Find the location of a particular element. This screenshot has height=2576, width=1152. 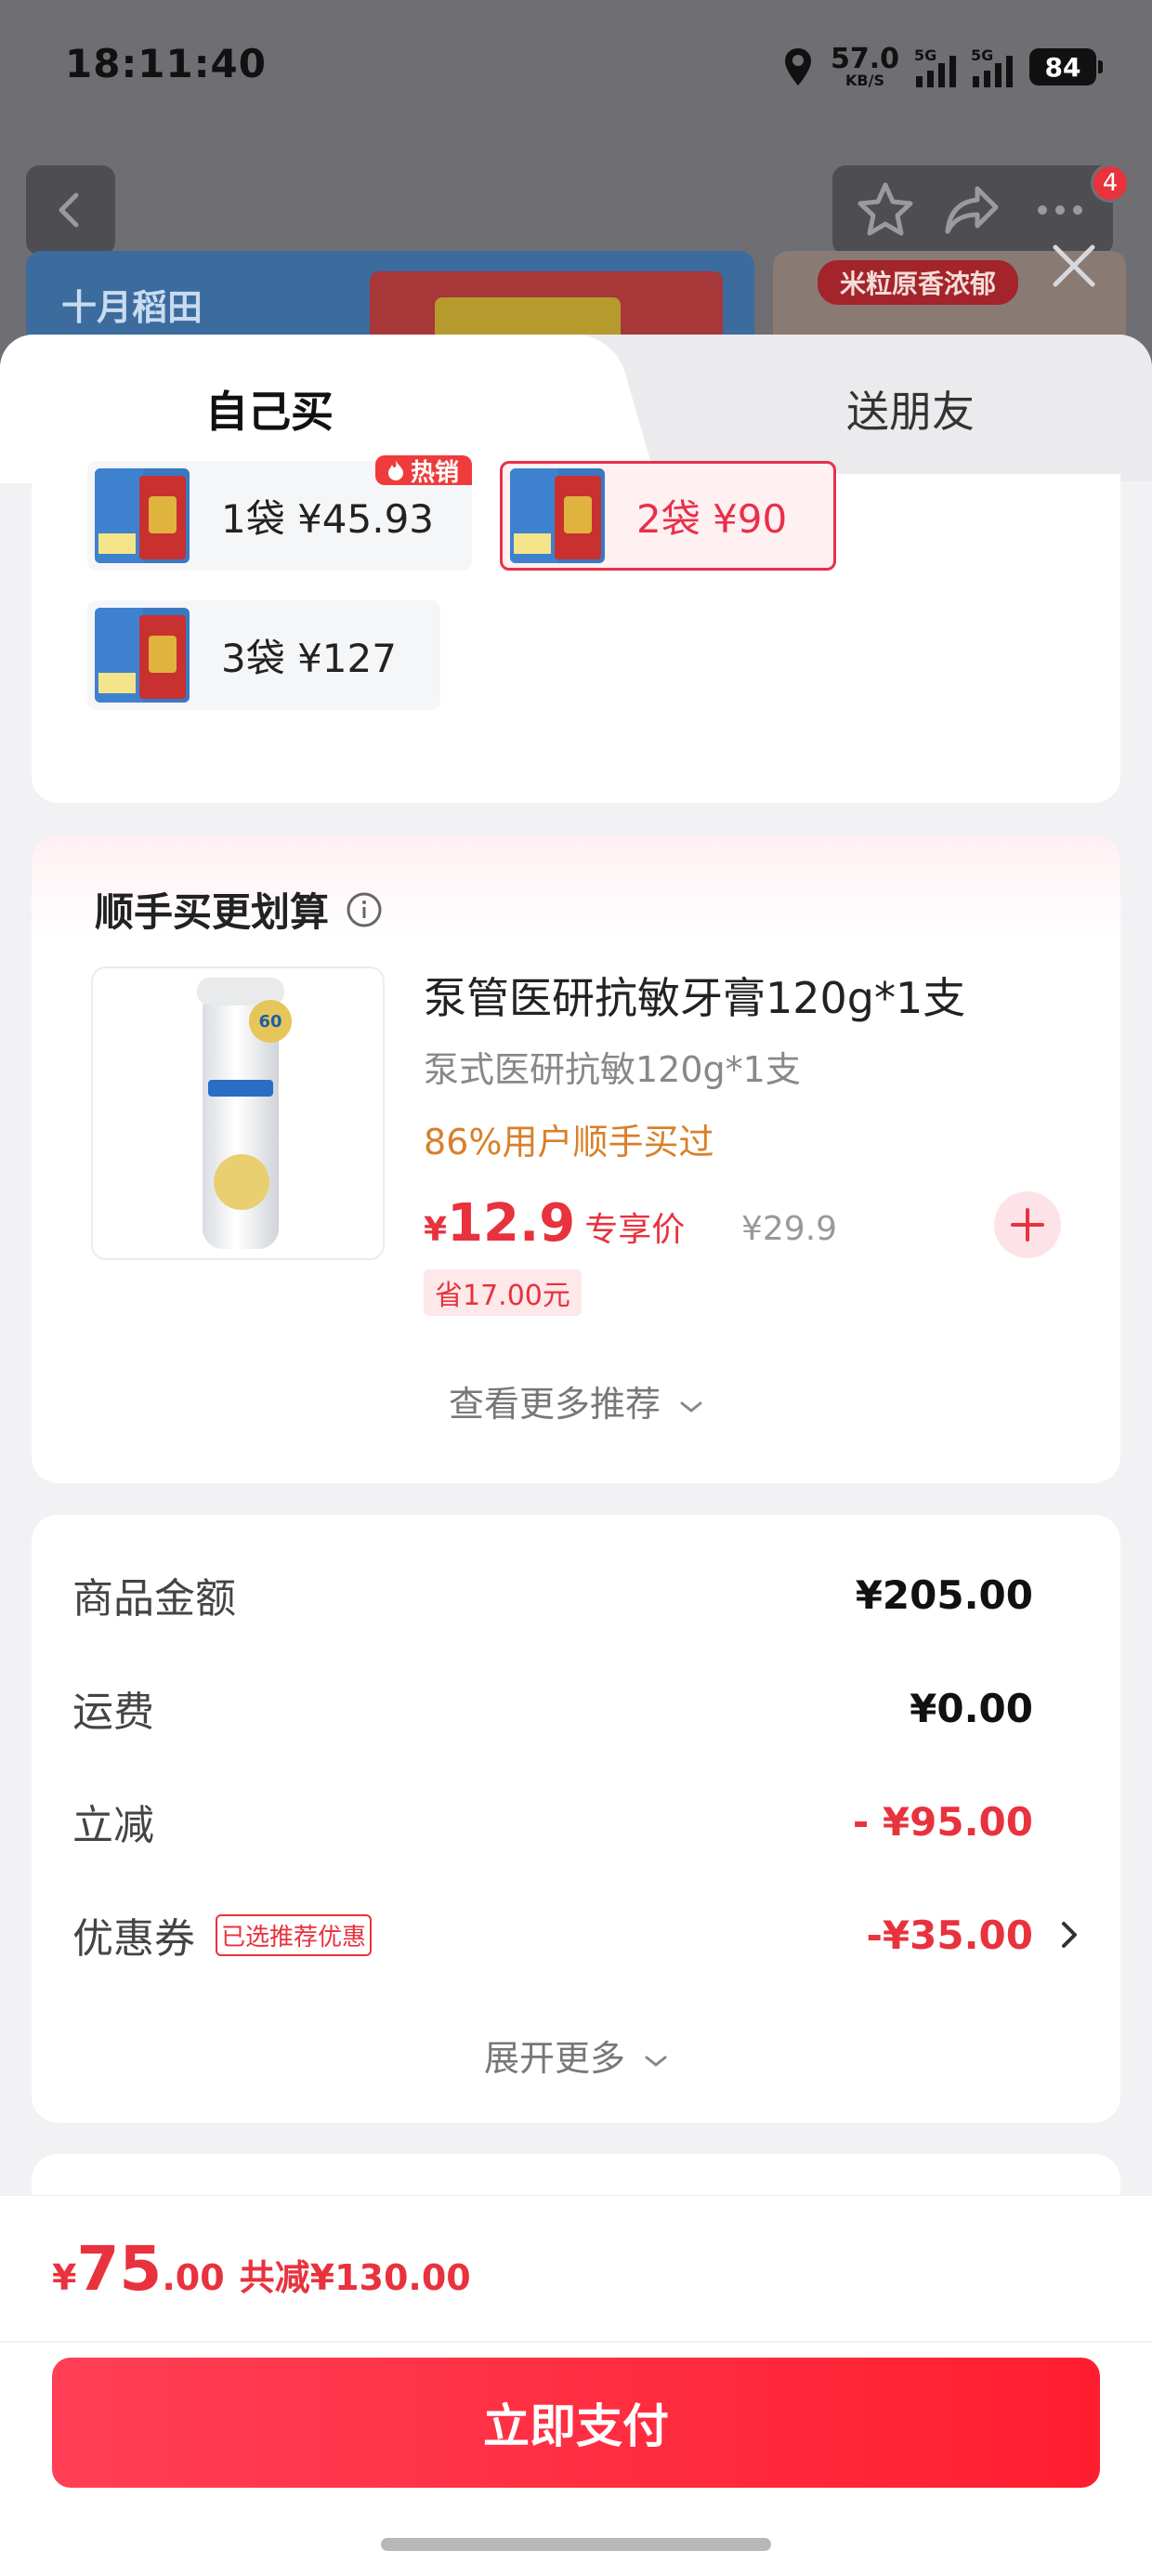

star-icon is located at coordinates (885, 210).